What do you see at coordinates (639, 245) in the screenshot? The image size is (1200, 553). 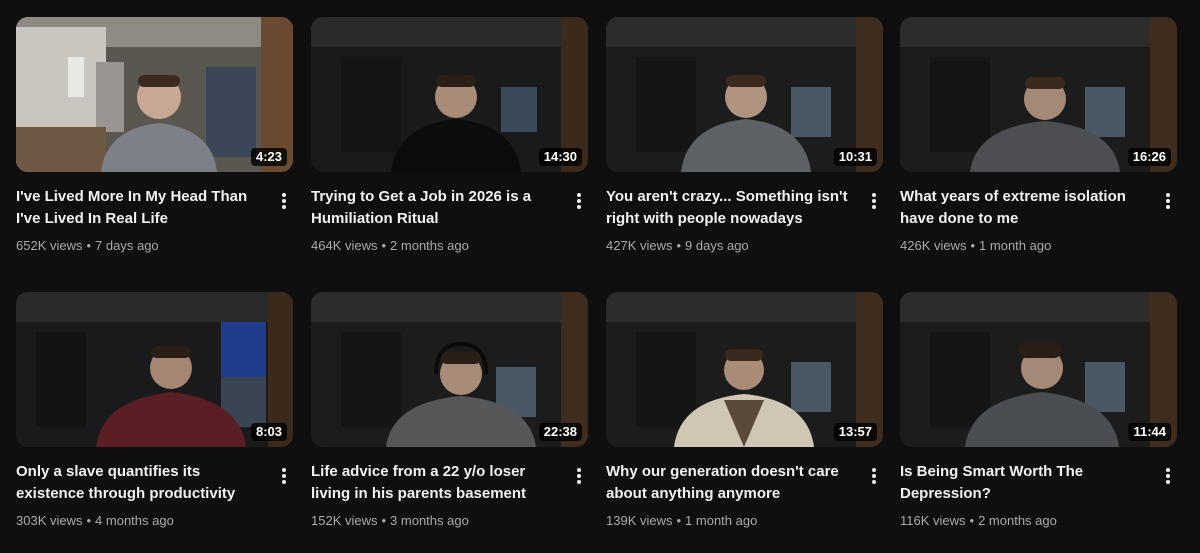 I see `view-count: 427K views` at bounding box center [639, 245].